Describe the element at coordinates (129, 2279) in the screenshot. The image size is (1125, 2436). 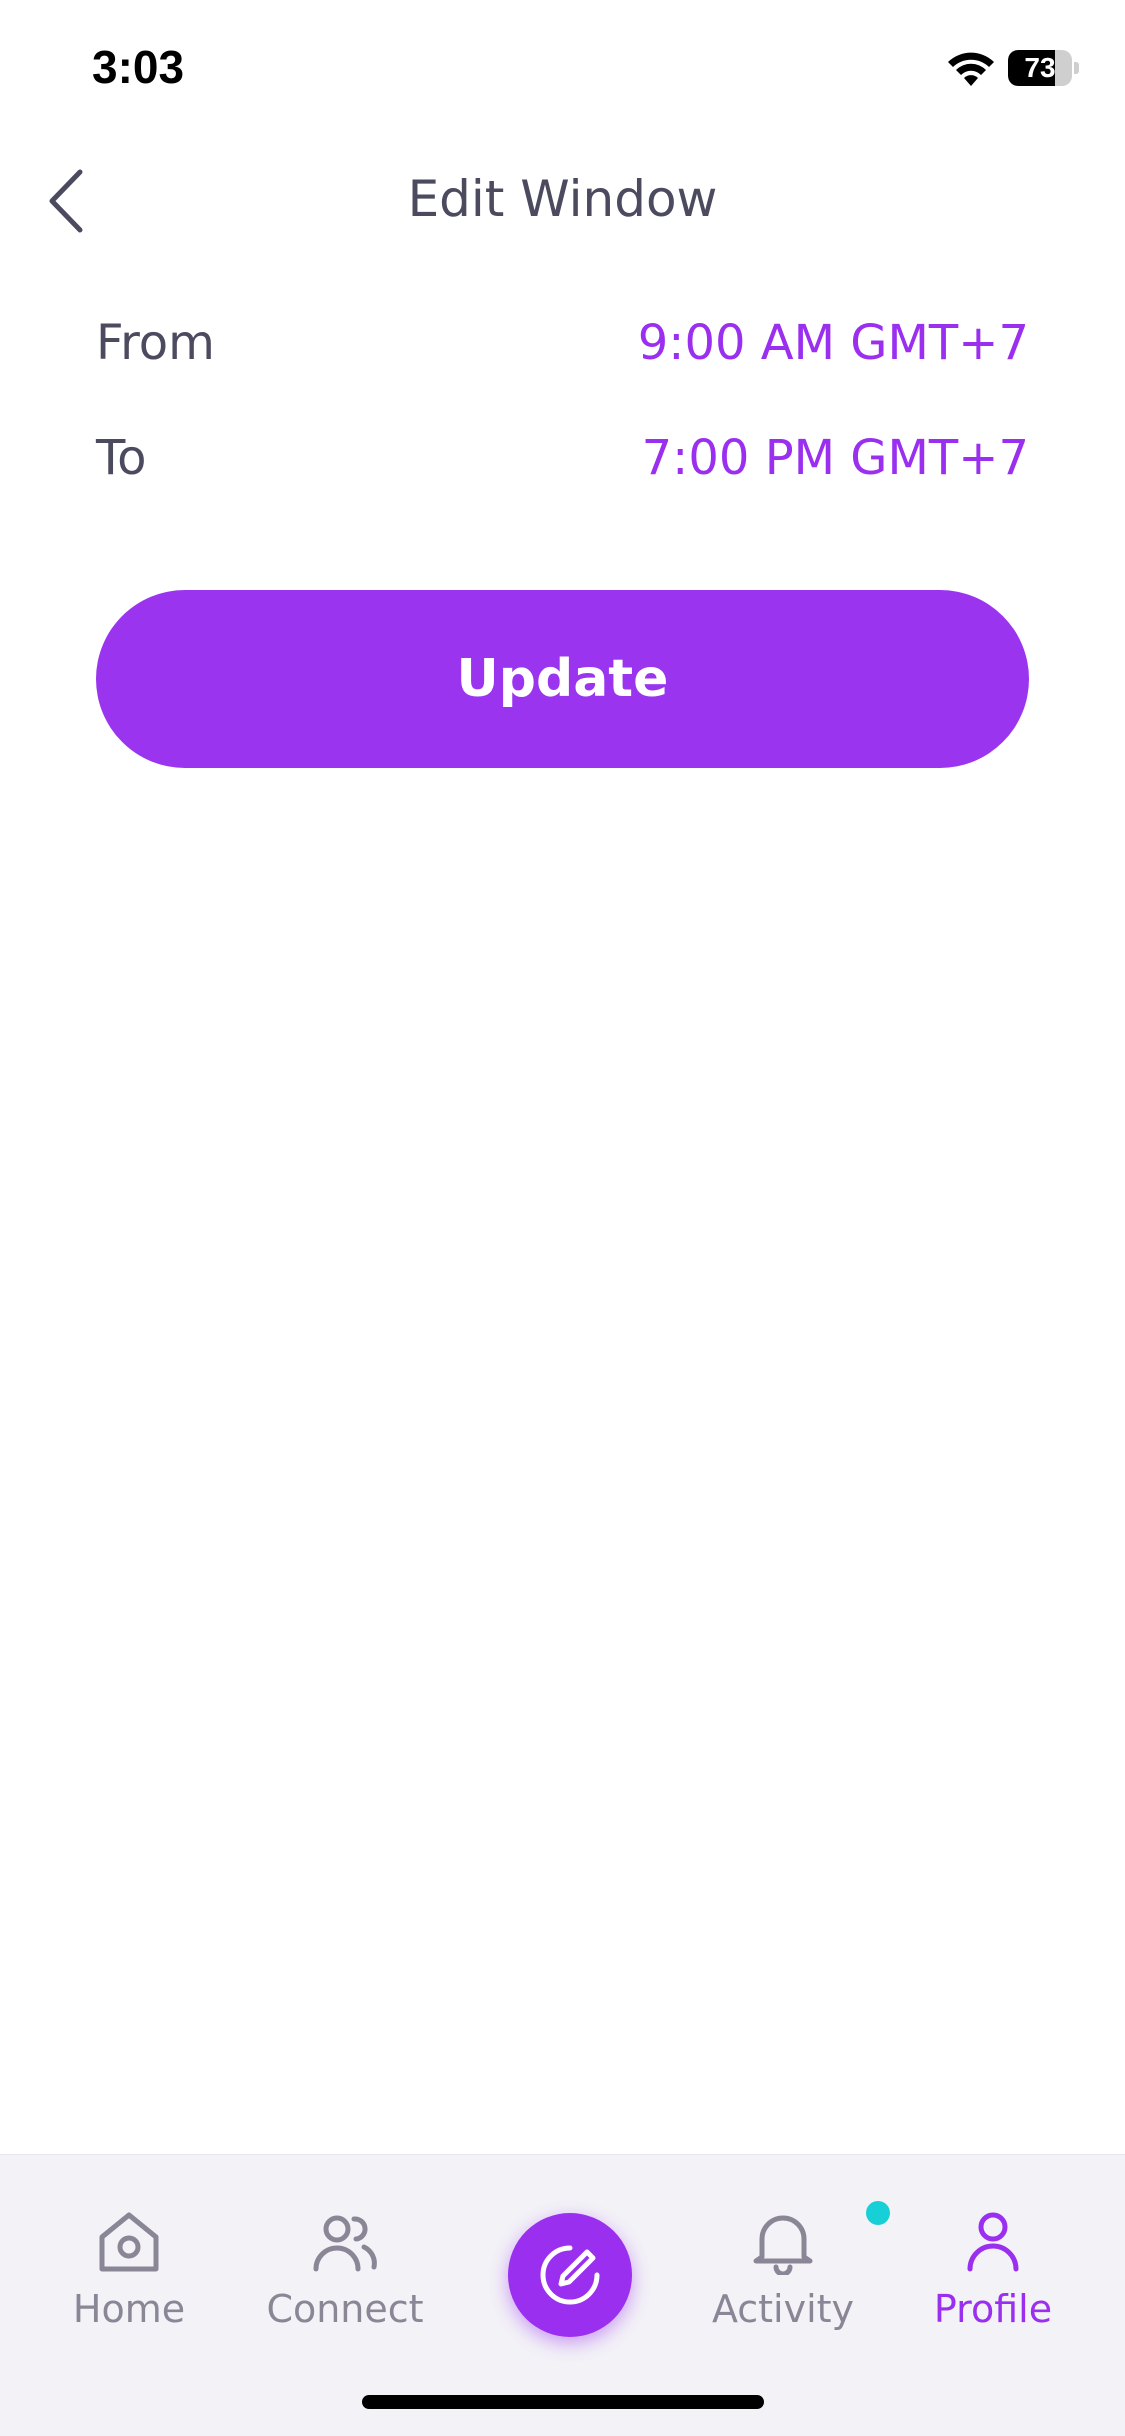
I see `tab-home: Home` at that location.